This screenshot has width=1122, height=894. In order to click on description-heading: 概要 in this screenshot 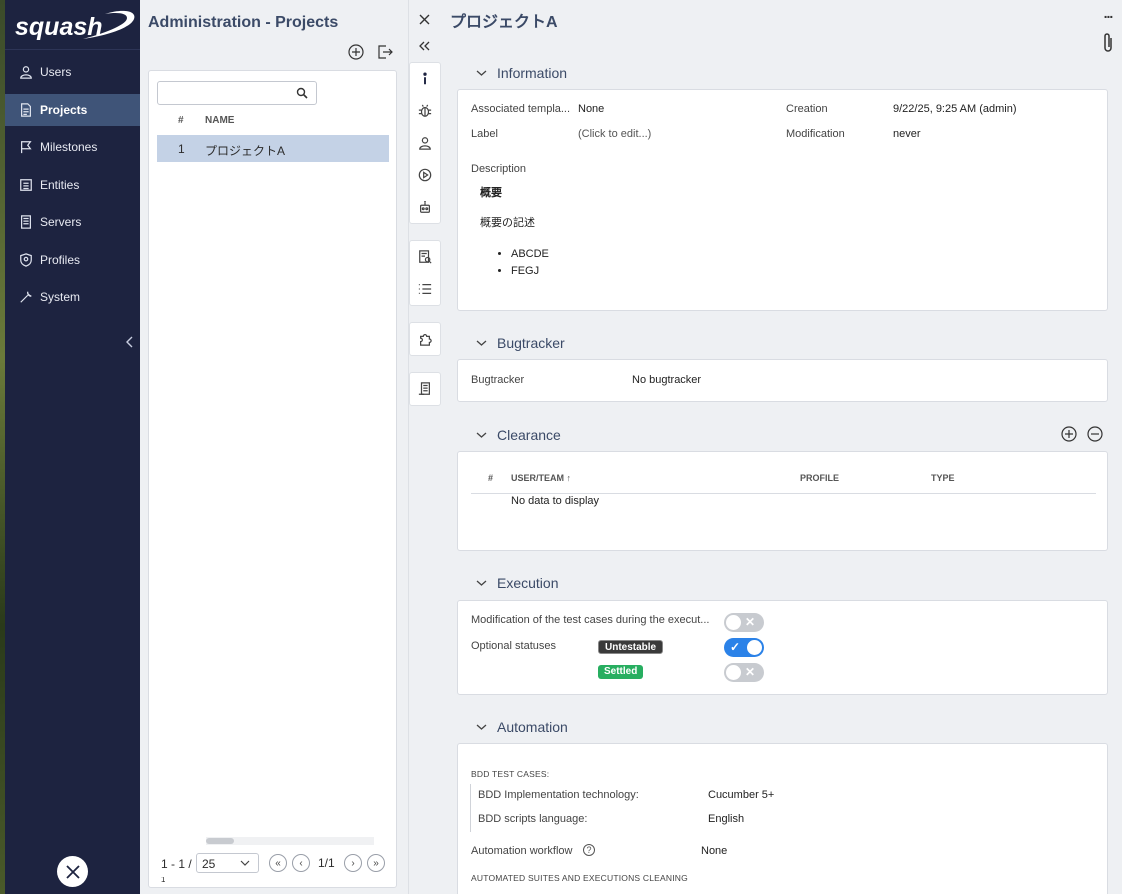, I will do `click(491, 193)`.